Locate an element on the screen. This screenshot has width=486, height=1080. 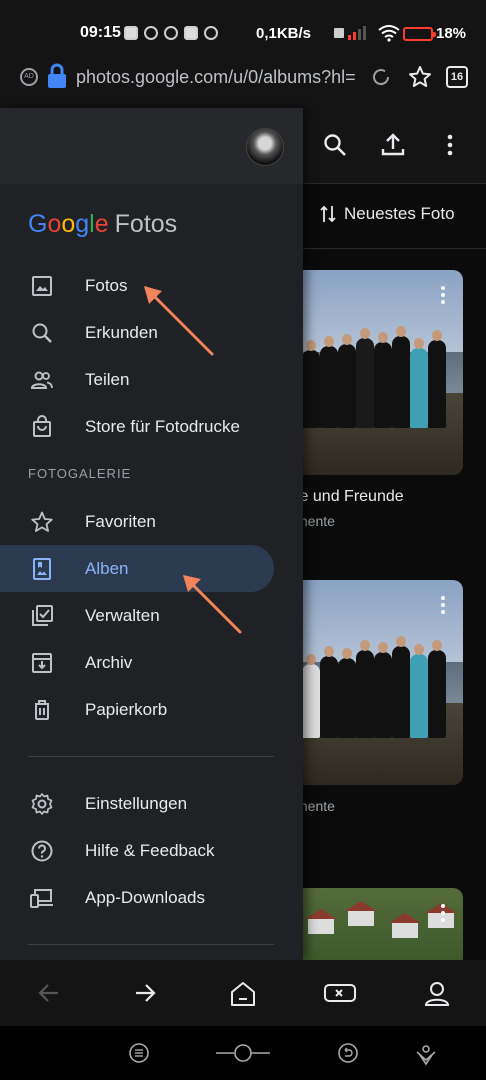
back-nav-icon is located at coordinates (348, 1053).